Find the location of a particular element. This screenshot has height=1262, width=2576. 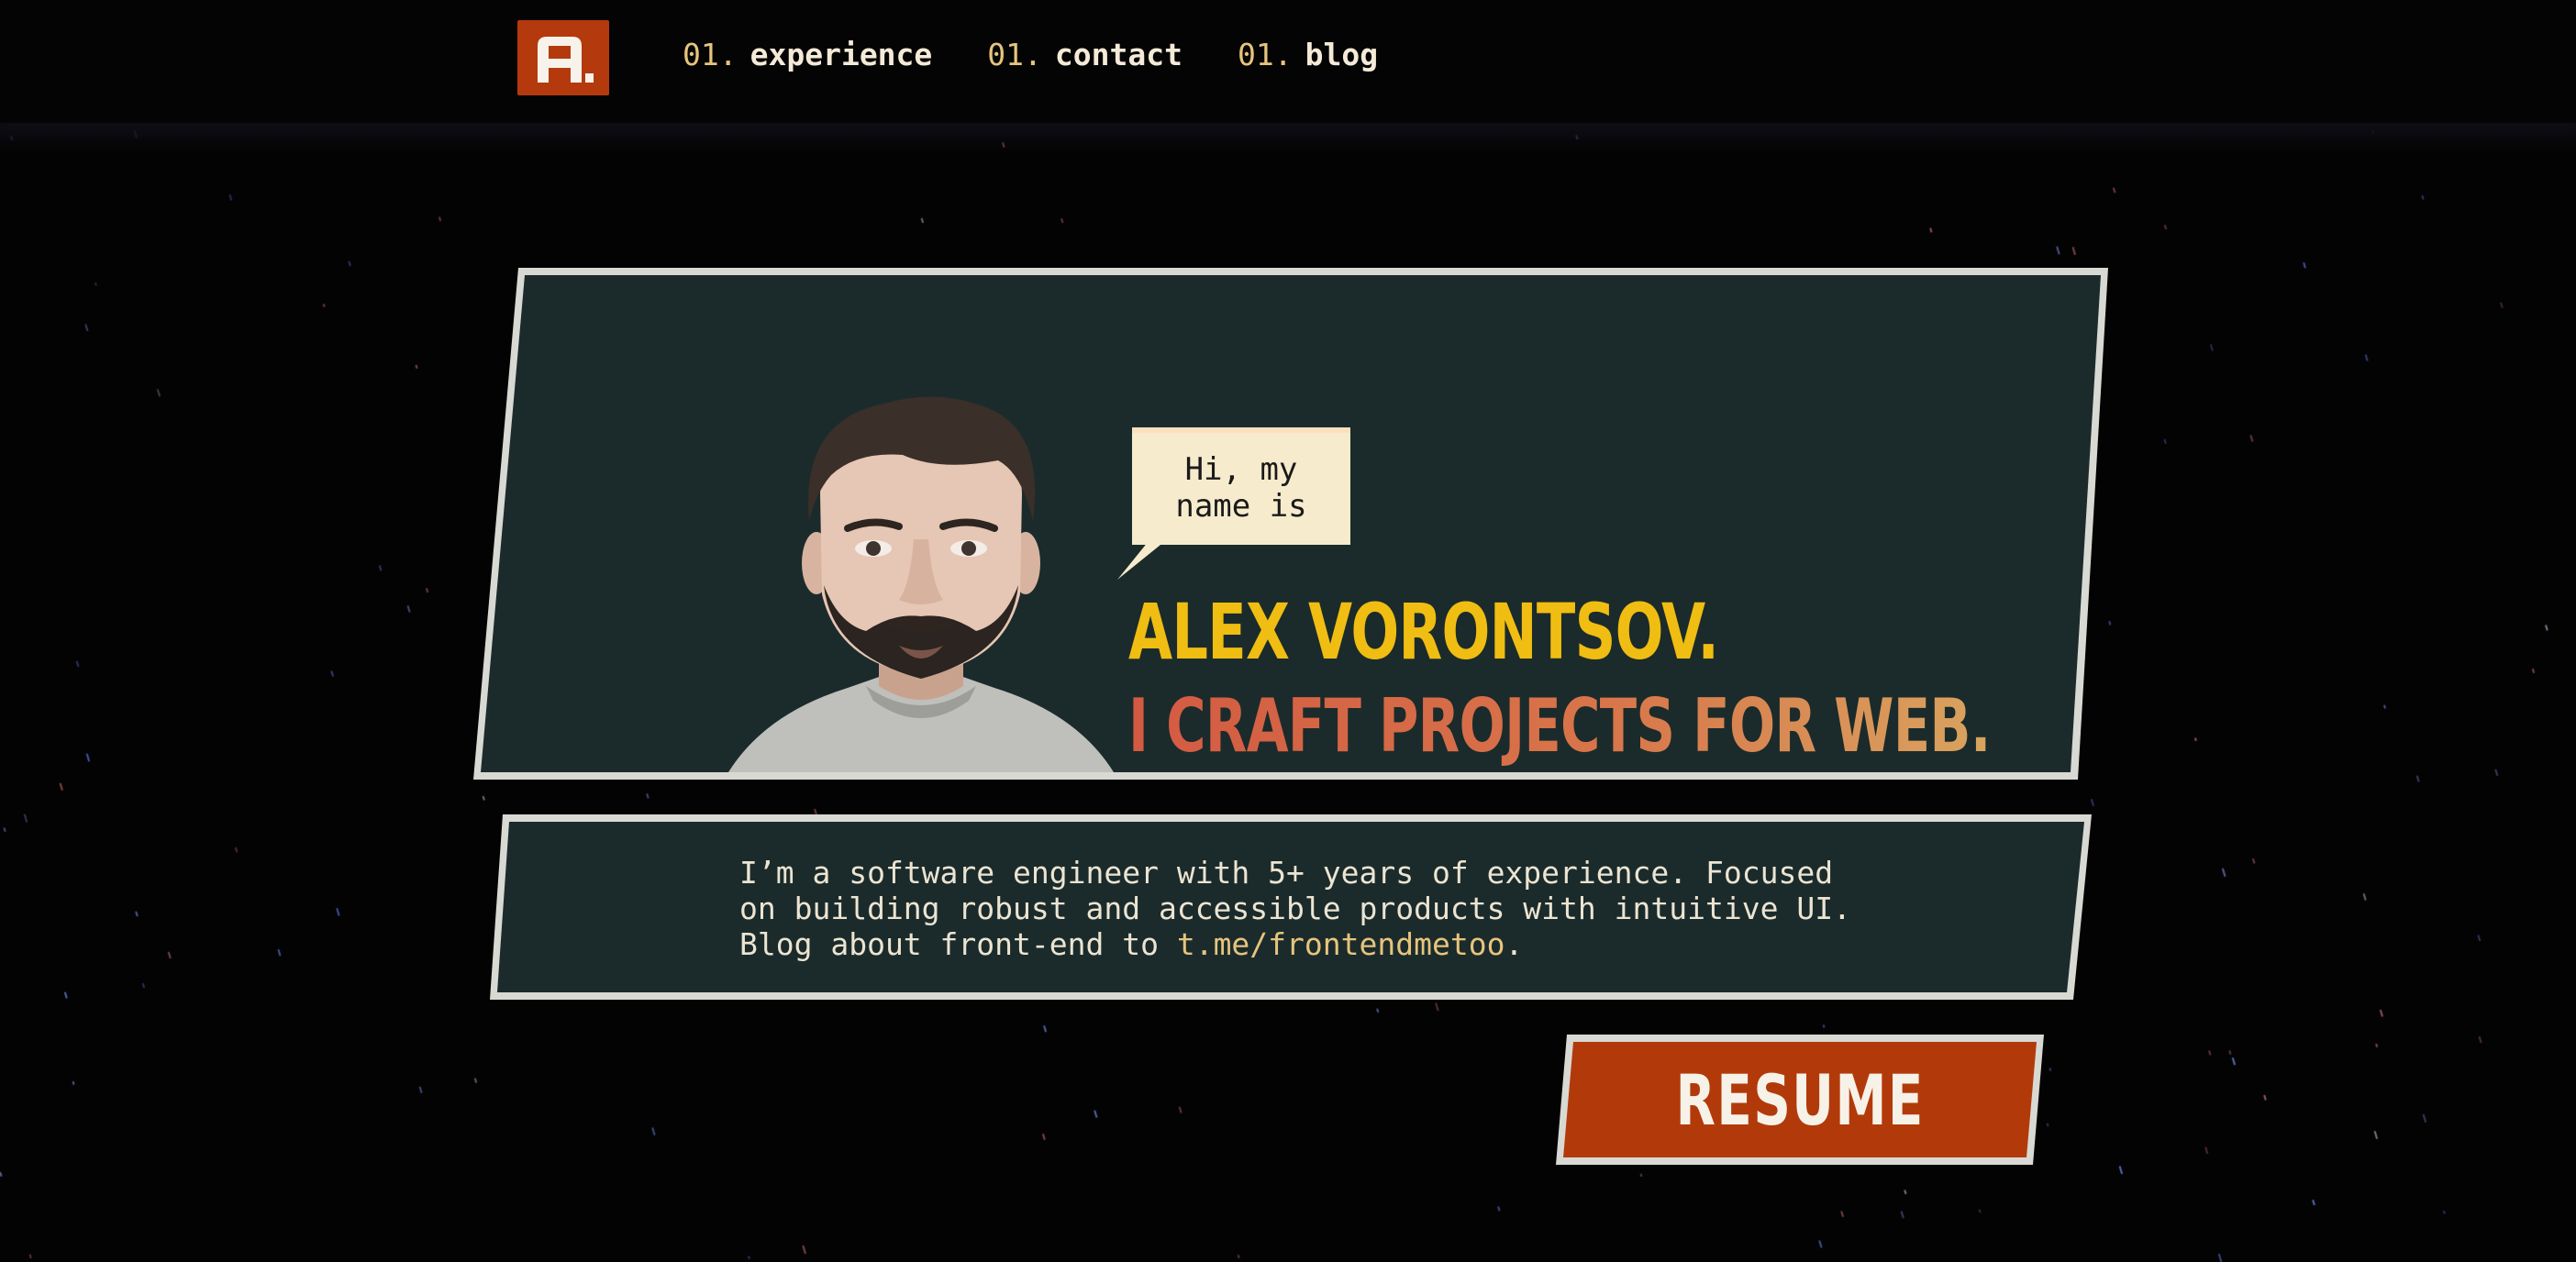

telegram-blog-link: t.me/frontendmetoo is located at coordinates (1341, 944).